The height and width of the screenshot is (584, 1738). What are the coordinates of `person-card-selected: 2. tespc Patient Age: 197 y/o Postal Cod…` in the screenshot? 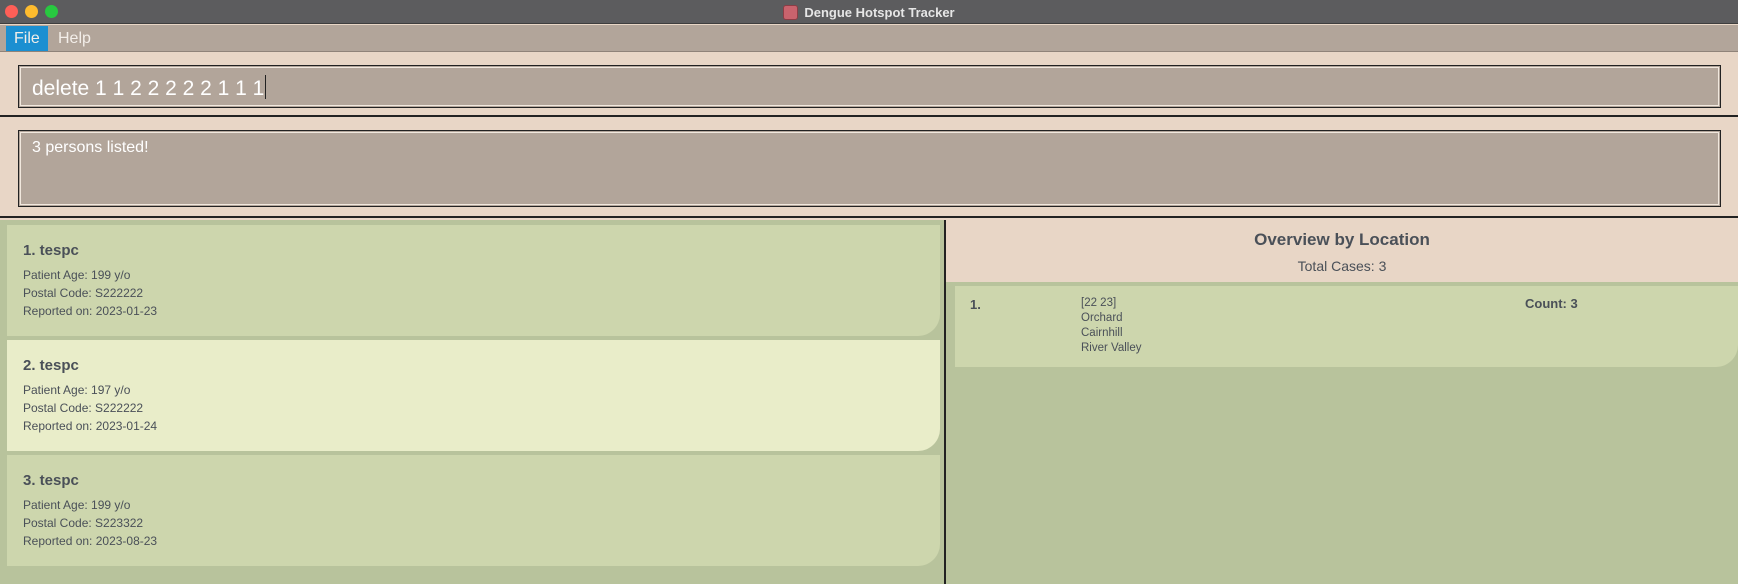 It's located at (473, 395).